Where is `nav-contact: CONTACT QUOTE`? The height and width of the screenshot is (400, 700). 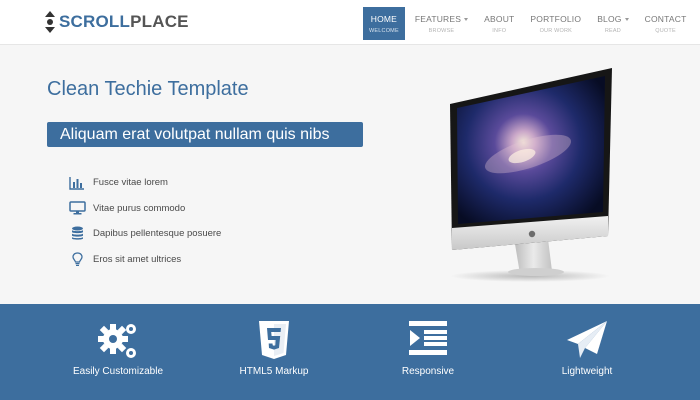 nav-contact: CONTACT QUOTE is located at coordinates (666, 23).